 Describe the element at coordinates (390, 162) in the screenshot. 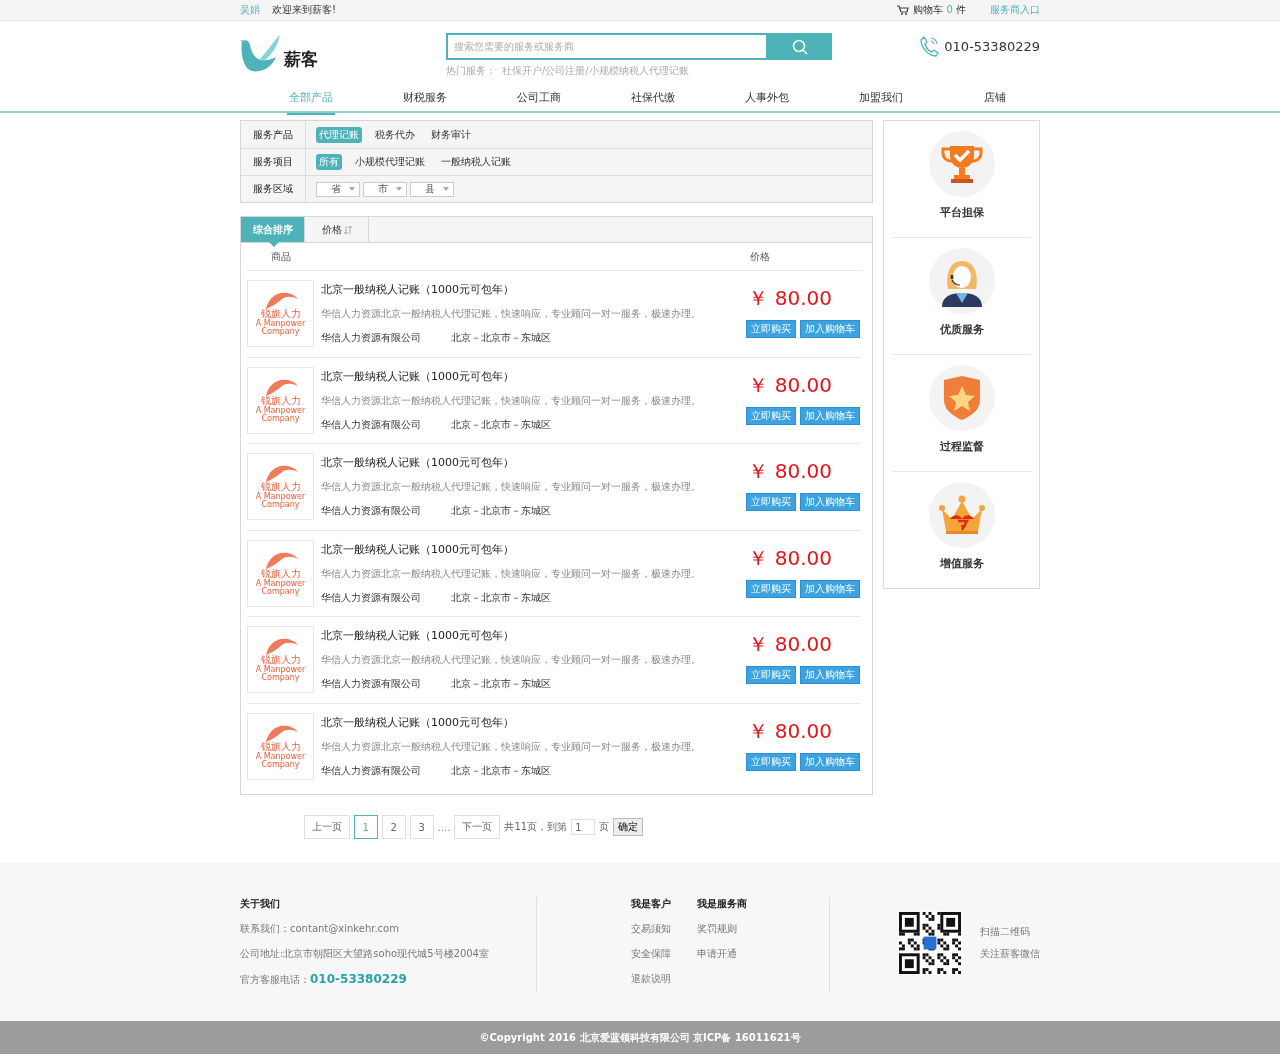

I see `filter-option: 小规模代理记账` at that location.